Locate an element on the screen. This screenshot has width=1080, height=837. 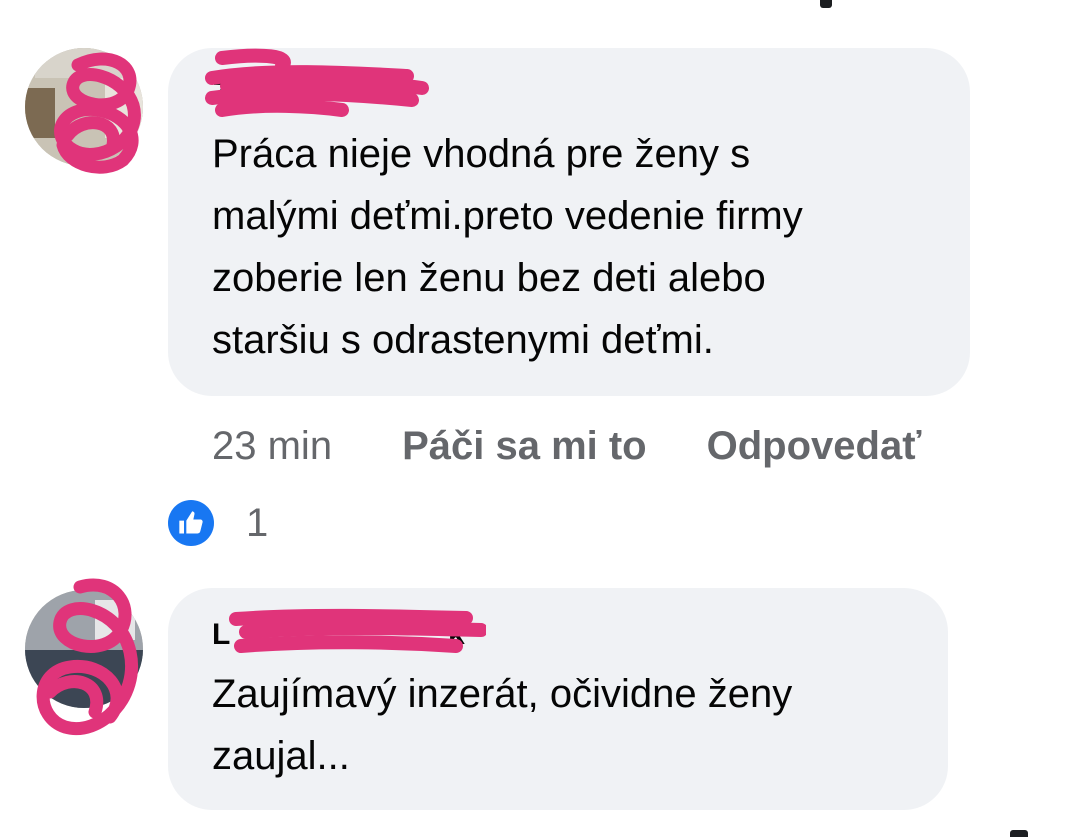
comment-author: L k is located at coordinates (352, 630).